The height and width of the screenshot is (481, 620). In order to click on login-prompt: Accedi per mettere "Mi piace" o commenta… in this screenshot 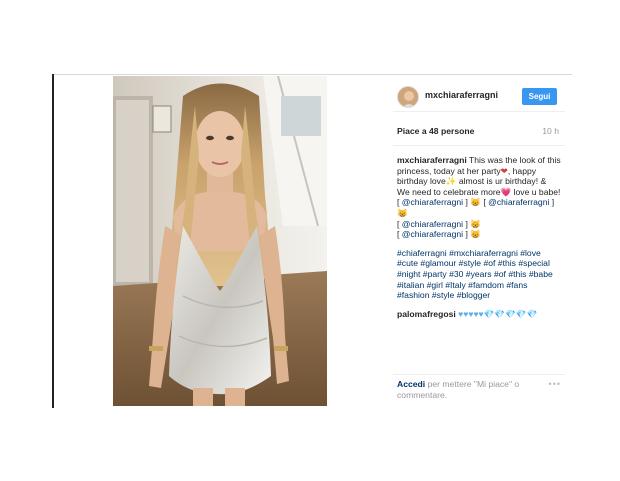, I will do `click(479, 390)`.